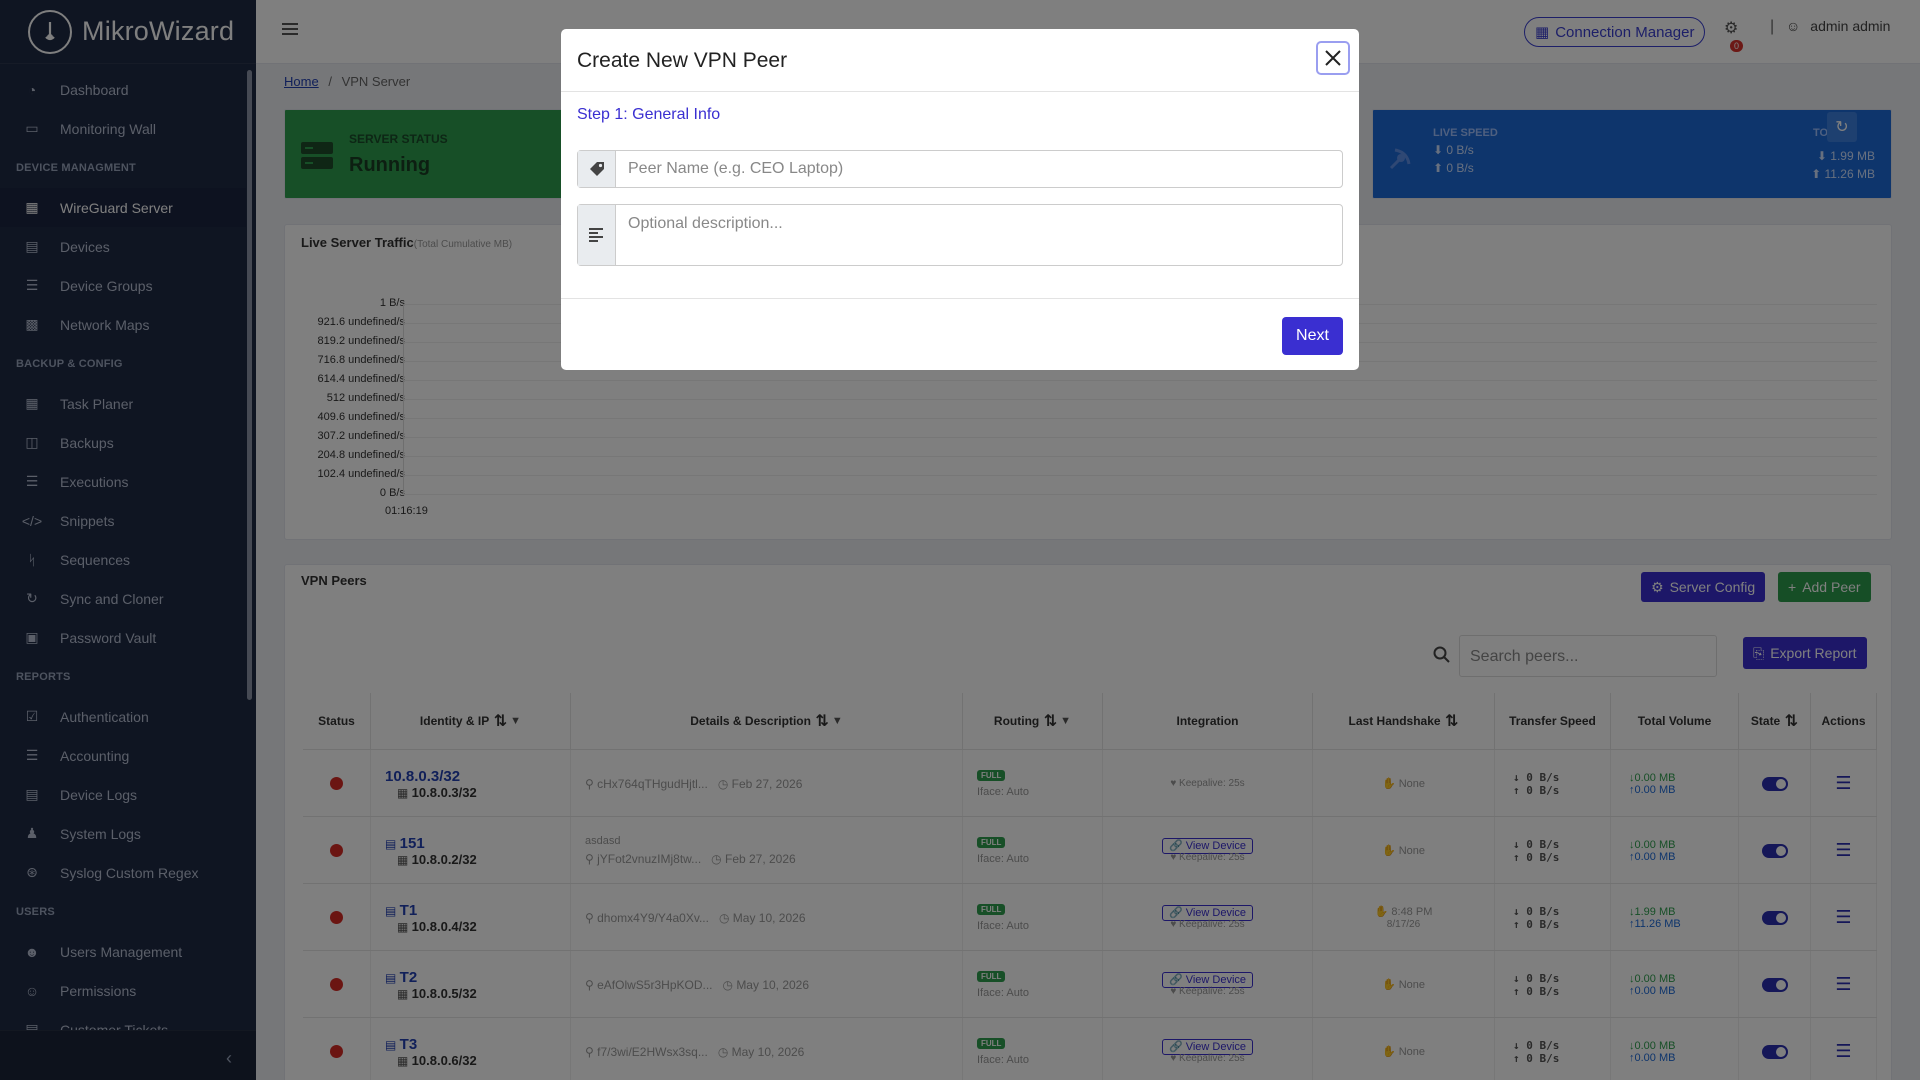 The width and height of the screenshot is (1920, 1080). Describe the element at coordinates (960, 91) in the screenshot. I see `modal-header-divider` at that location.